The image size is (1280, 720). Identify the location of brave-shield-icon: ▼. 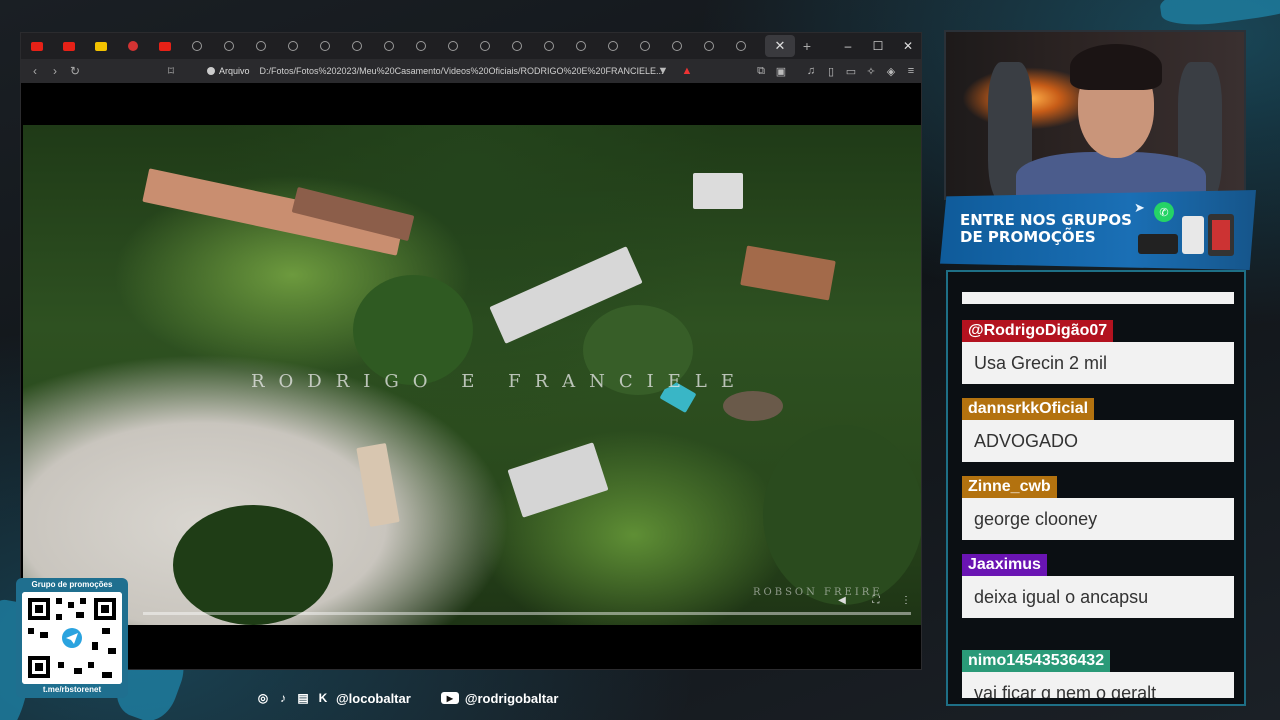
(663, 71).